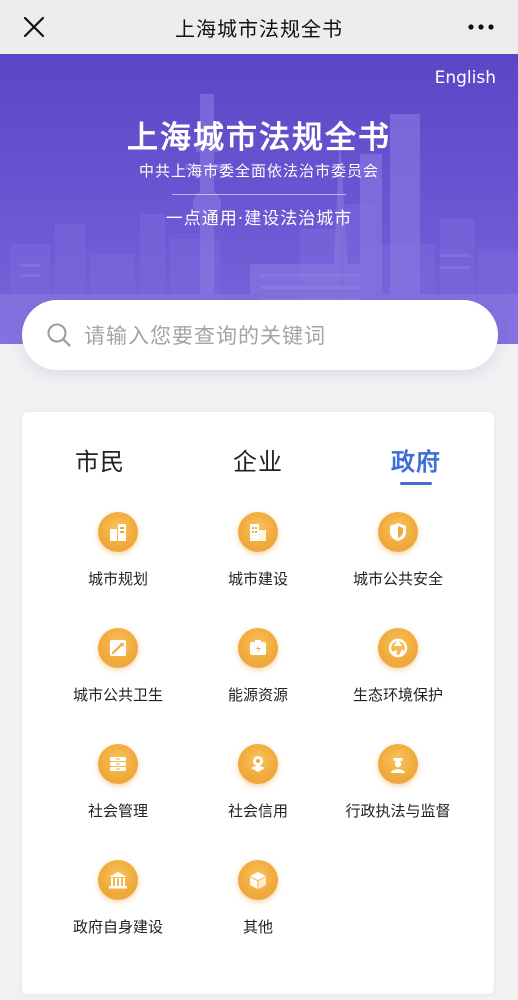 This screenshot has height=1000, width=518. I want to click on category-social-management: 社会管理, so click(118, 792).